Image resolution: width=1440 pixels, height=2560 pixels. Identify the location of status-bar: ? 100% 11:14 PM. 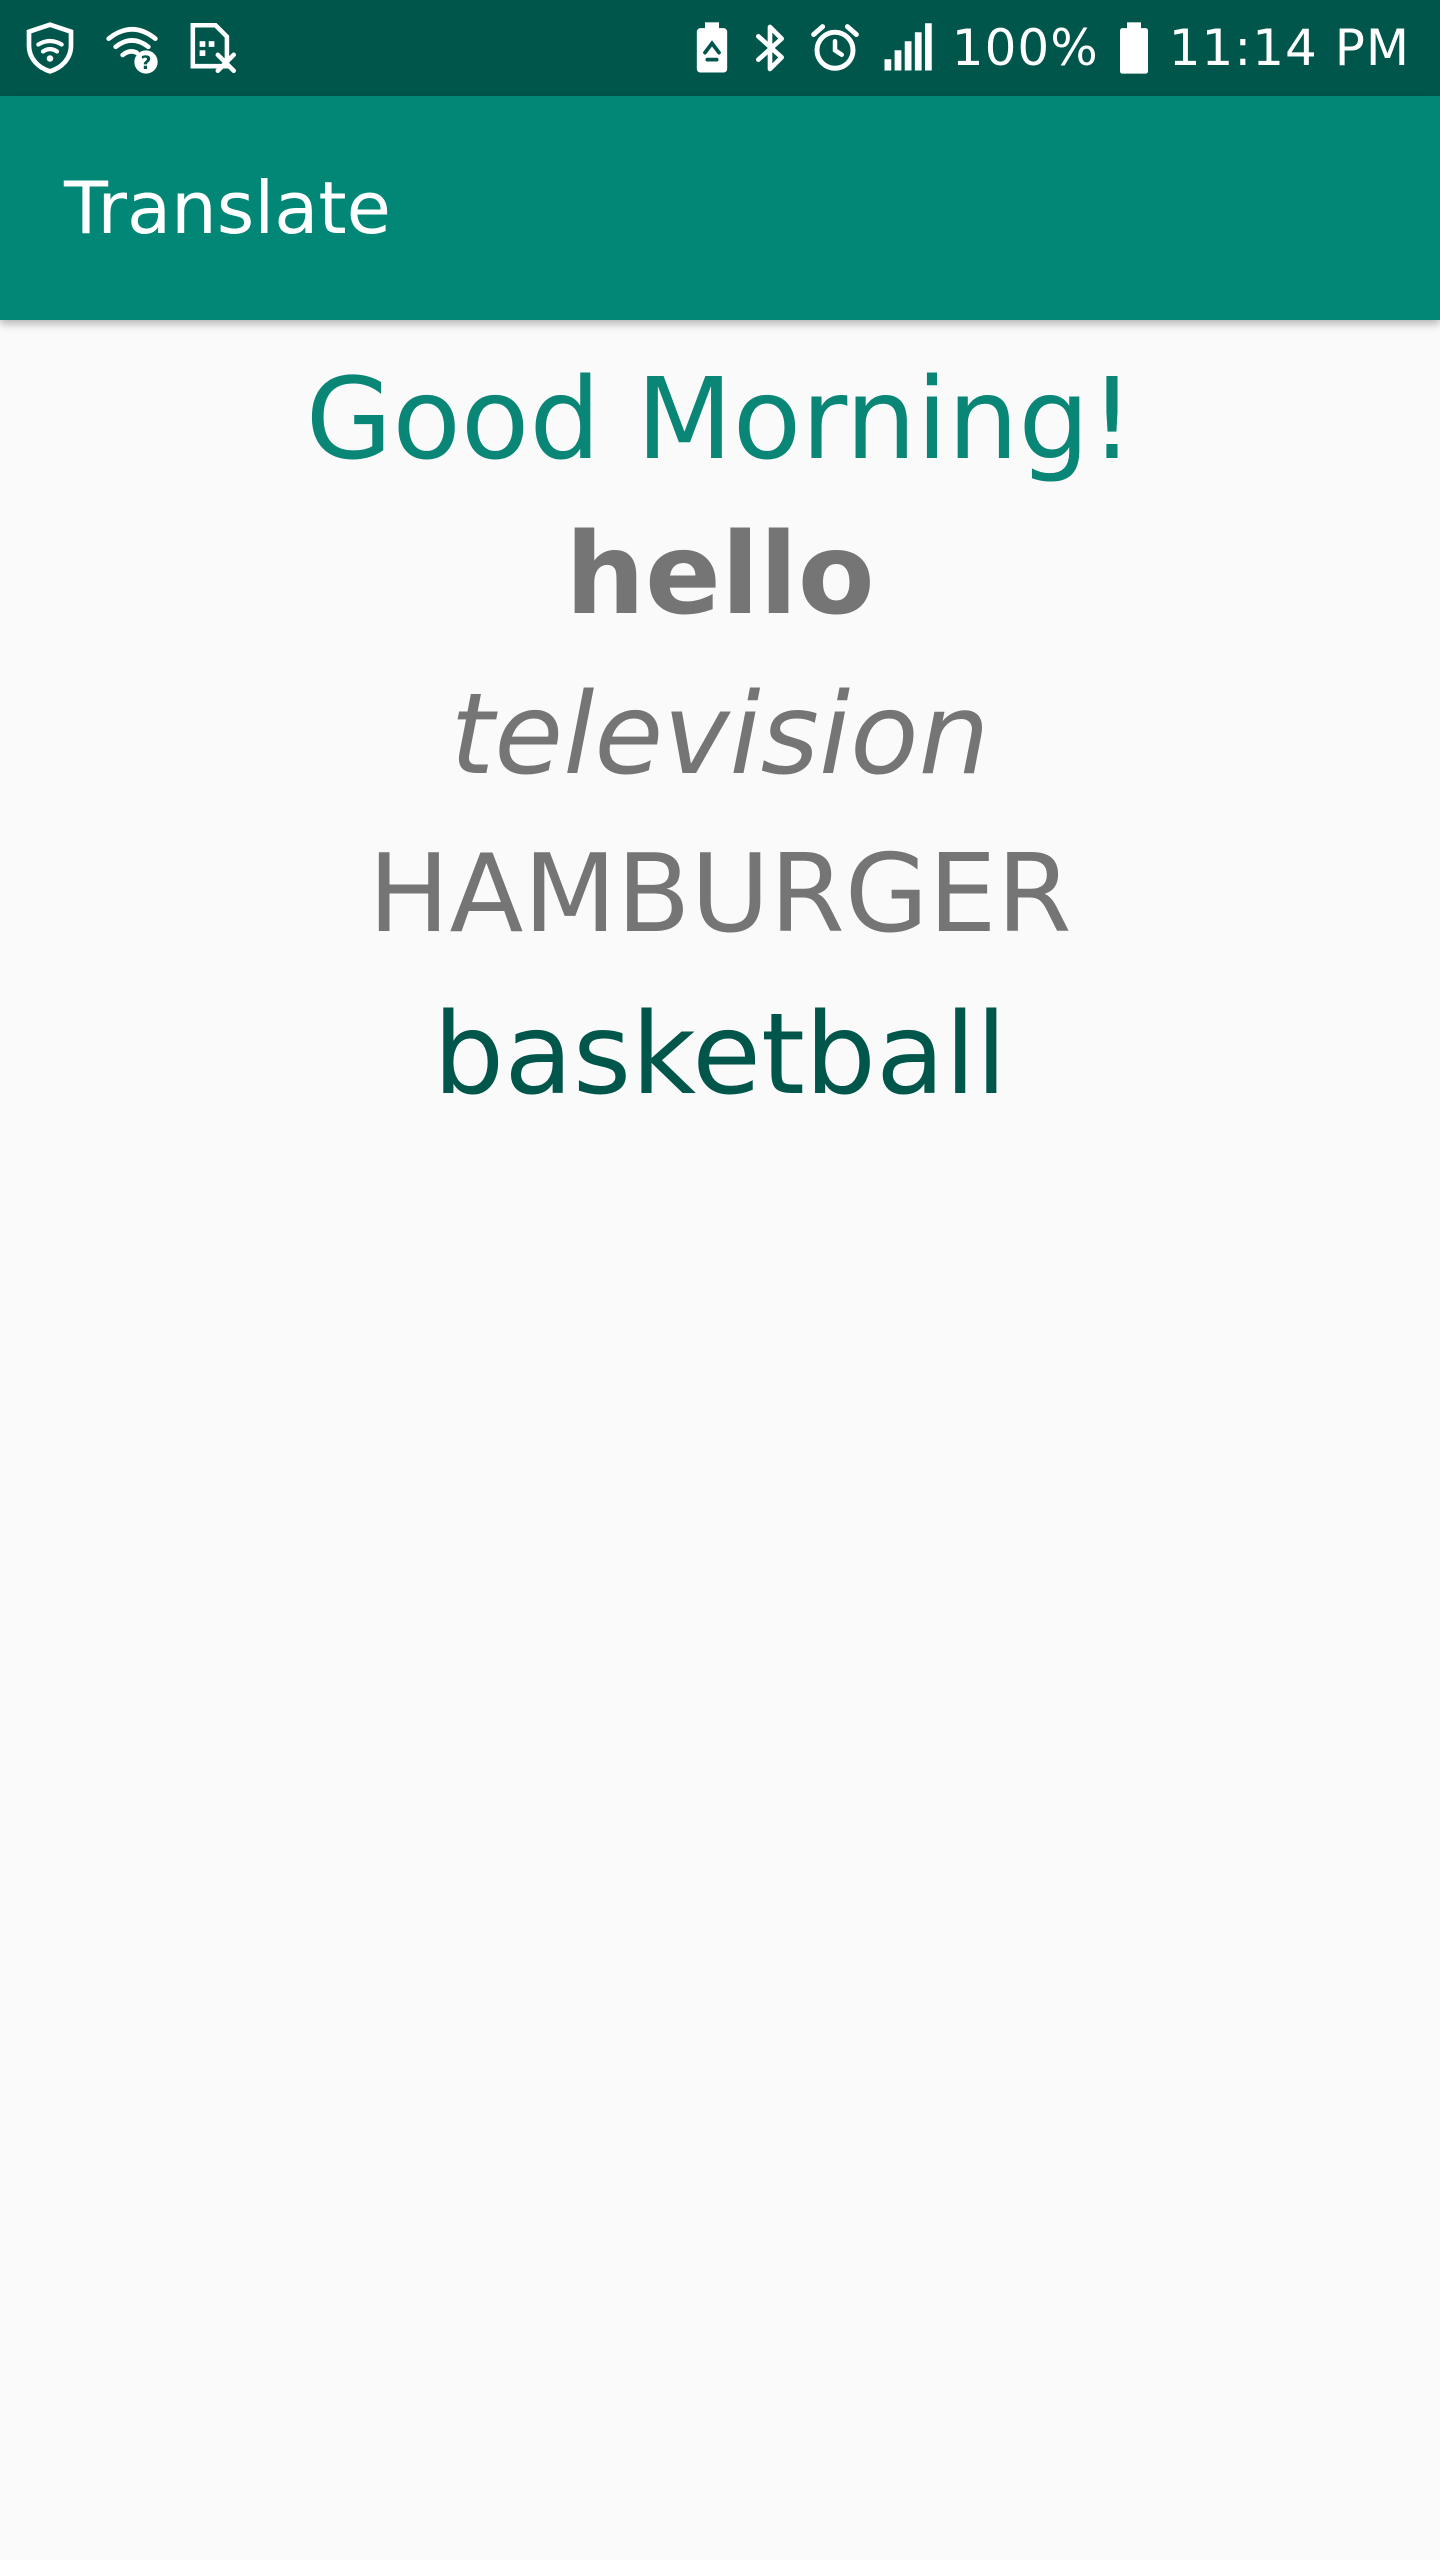
(720, 48).